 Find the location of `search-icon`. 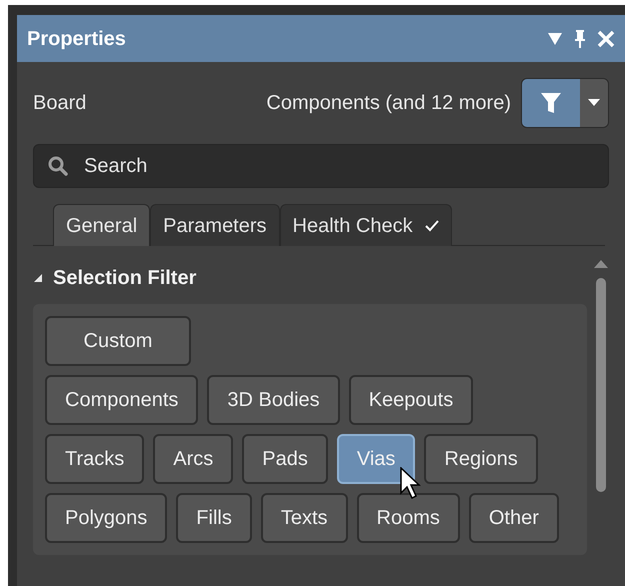

search-icon is located at coordinates (58, 166).